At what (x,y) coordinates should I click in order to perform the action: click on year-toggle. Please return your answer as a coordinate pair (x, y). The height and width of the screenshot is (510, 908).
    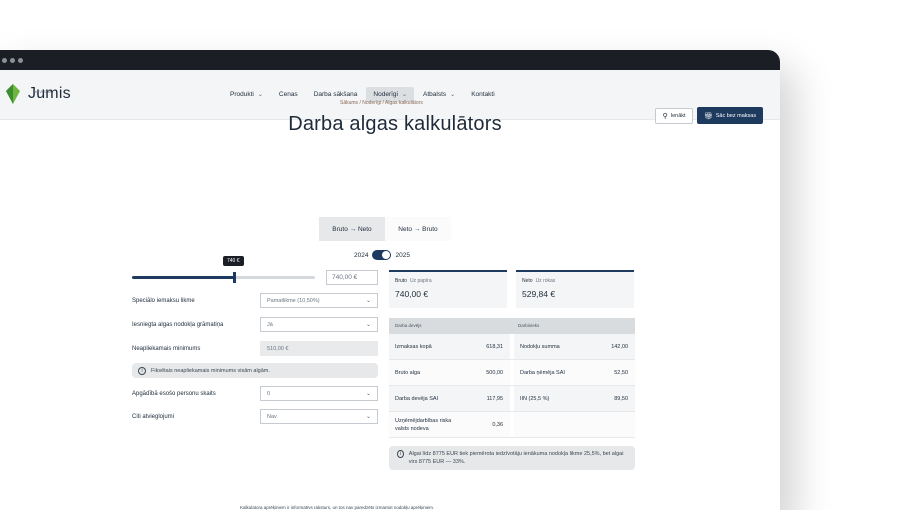
    Looking at the image, I should click on (382, 255).